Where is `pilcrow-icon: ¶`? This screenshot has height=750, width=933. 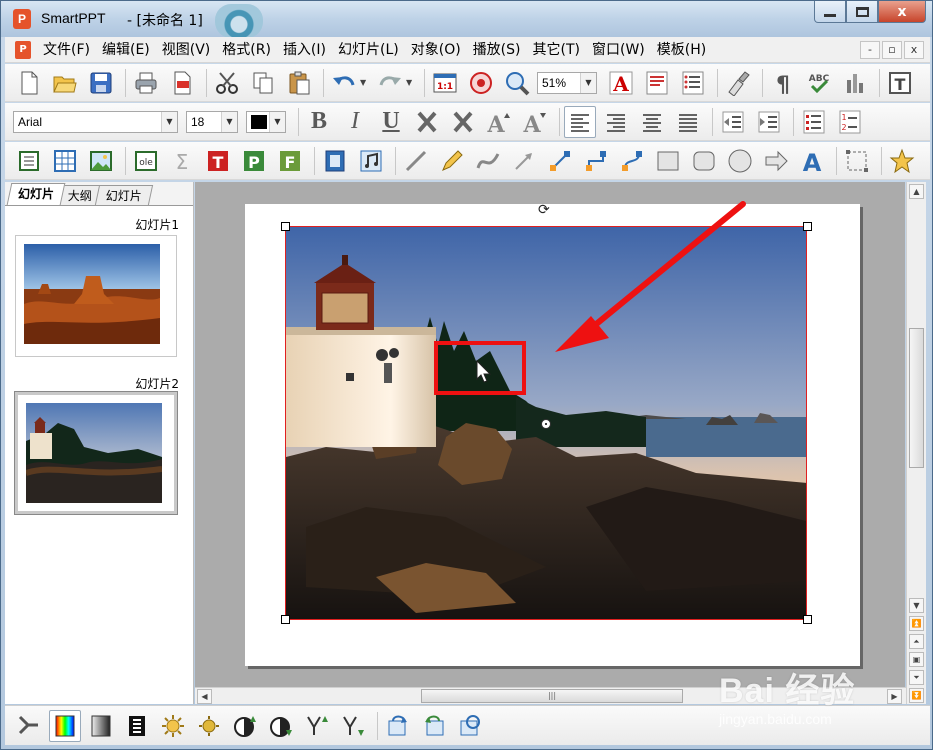 pilcrow-icon: ¶ is located at coordinates (783, 83).